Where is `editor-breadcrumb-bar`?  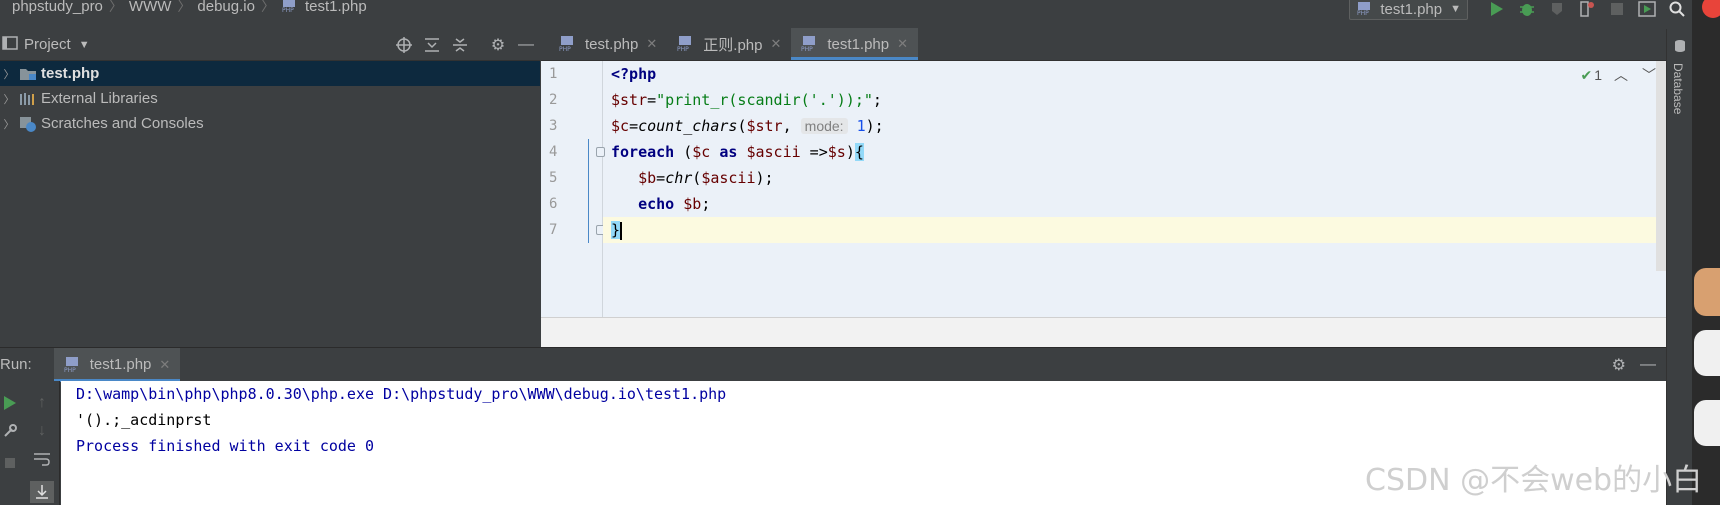 editor-breadcrumb-bar is located at coordinates (1103, 332).